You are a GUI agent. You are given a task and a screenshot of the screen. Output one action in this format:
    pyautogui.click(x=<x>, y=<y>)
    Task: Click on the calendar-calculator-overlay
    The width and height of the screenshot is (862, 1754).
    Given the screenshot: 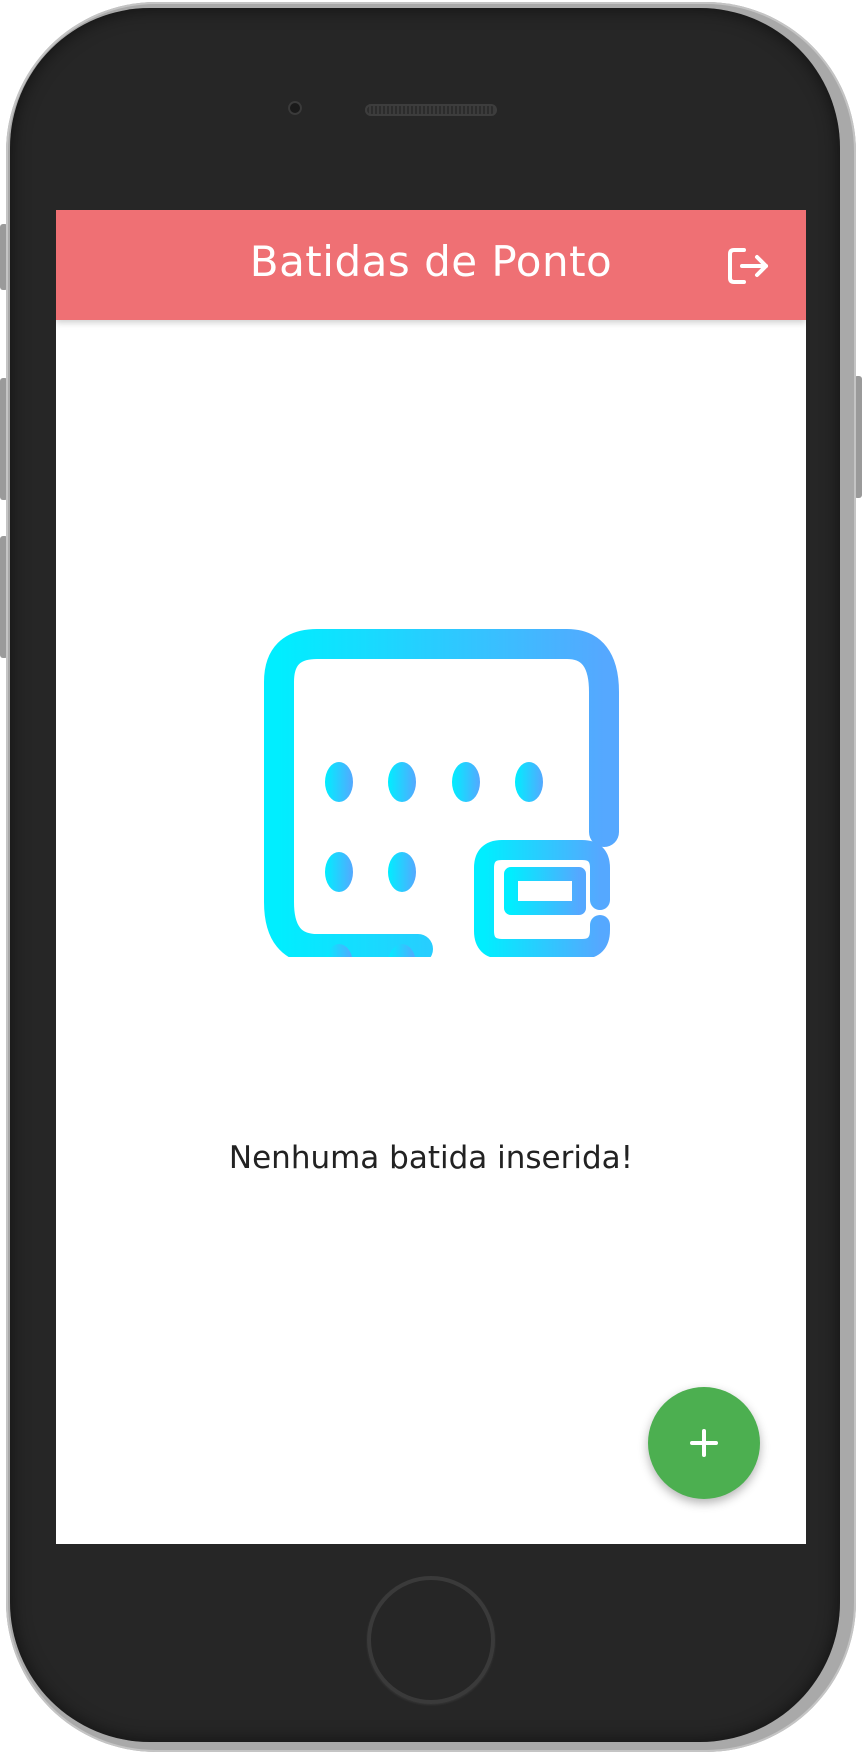 What is the action you would take?
    pyautogui.click(x=434, y=832)
    